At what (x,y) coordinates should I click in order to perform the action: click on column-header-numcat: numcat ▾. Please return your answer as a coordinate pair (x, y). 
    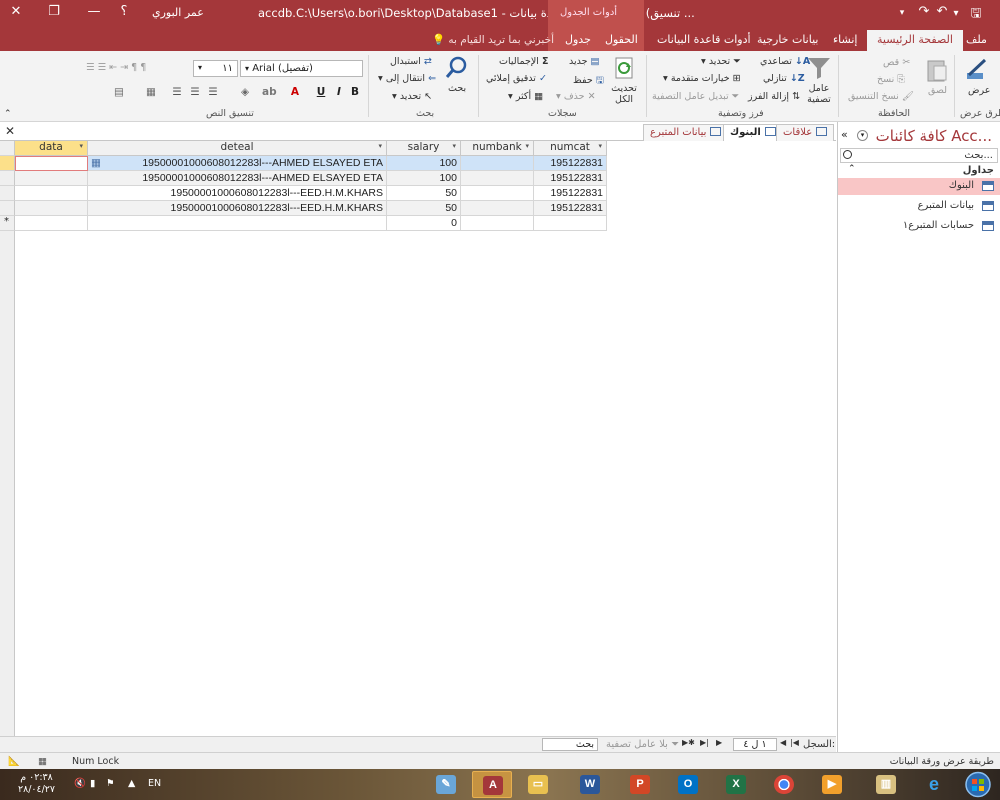
    Looking at the image, I should click on (570, 148).